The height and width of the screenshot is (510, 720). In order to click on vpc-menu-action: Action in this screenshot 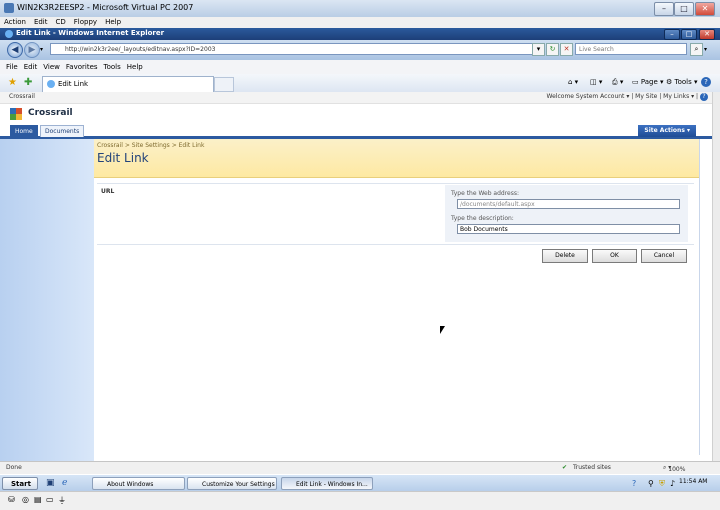, I will do `click(15, 22)`.